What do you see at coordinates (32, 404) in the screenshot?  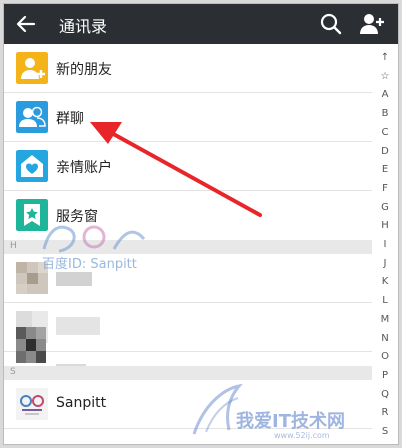 I see `sanpitt-avatar` at bounding box center [32, 404].